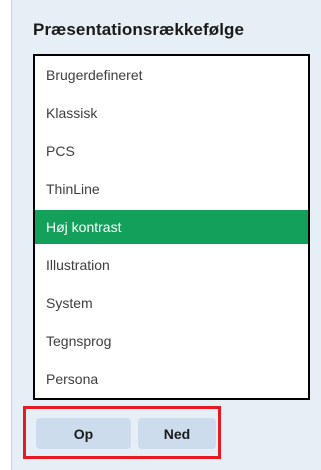  What do you see at coordinates (83, 433) in the screenshot?
I see `move-up-button: Op` at bounding box center [83, 433].